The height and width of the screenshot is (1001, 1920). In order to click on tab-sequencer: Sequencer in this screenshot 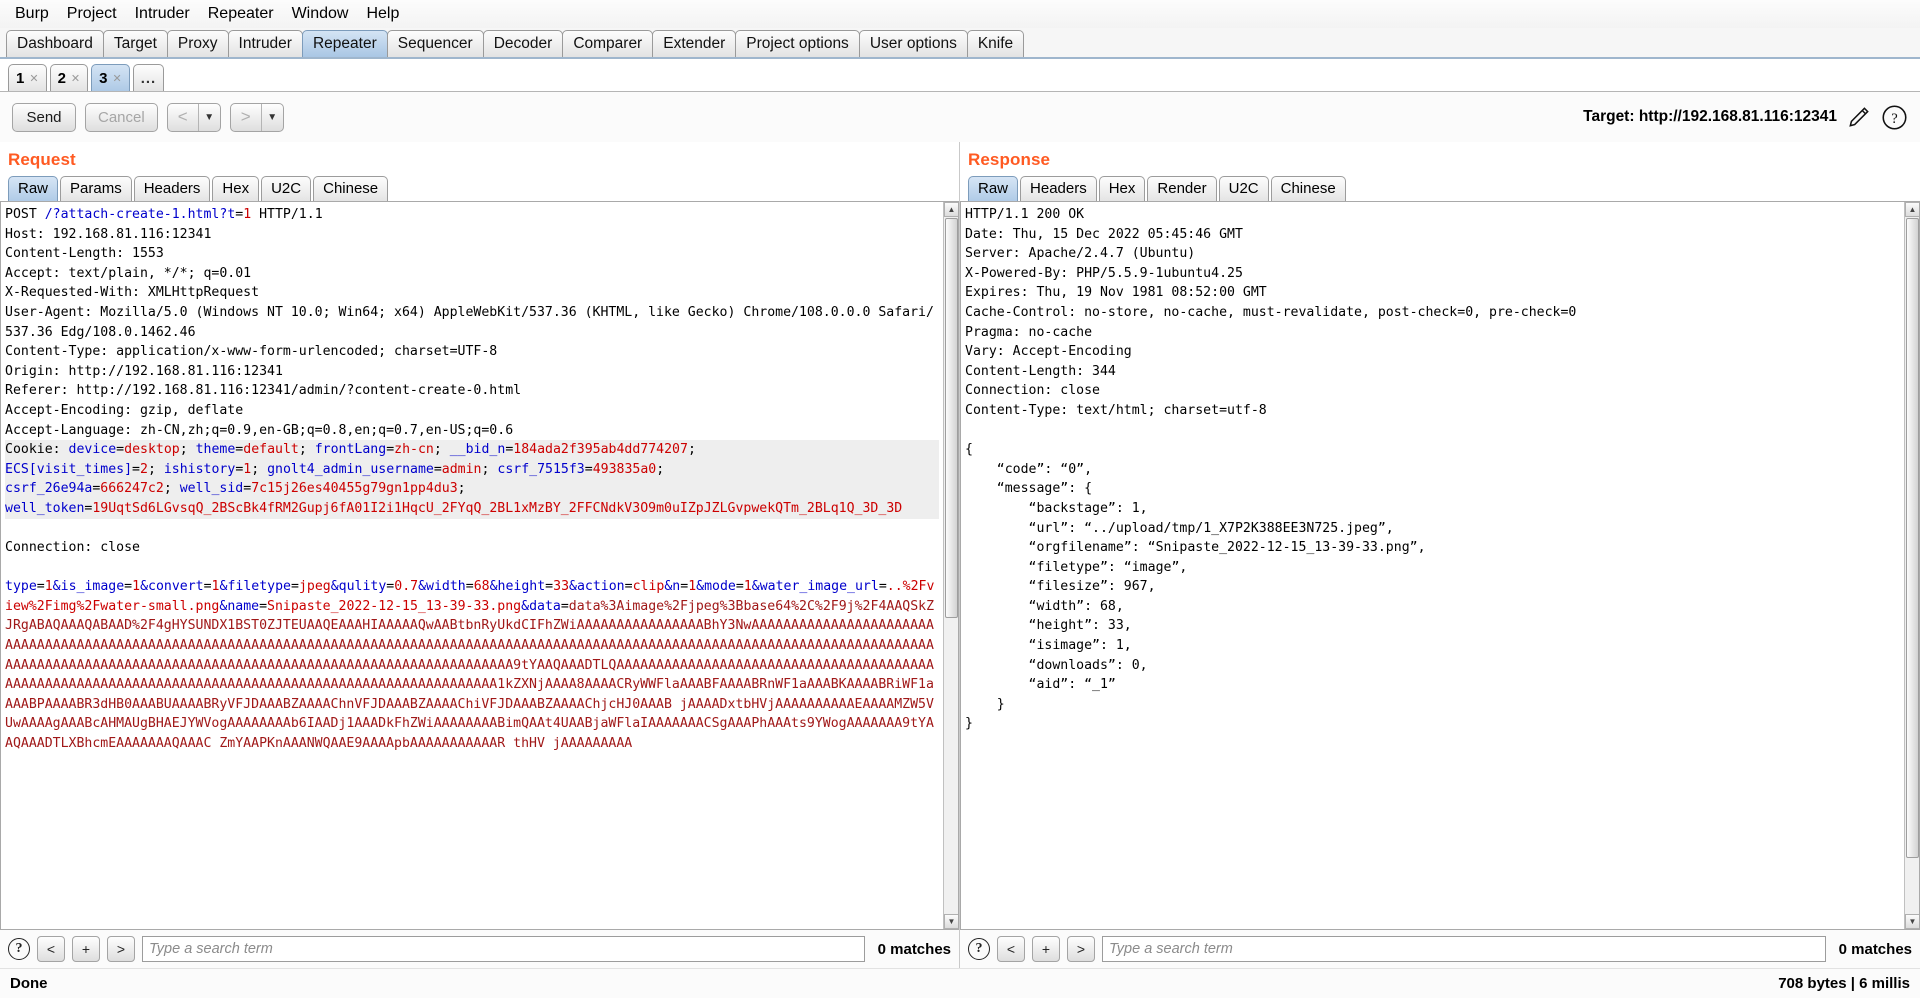, I will do `click(435, 43)`.